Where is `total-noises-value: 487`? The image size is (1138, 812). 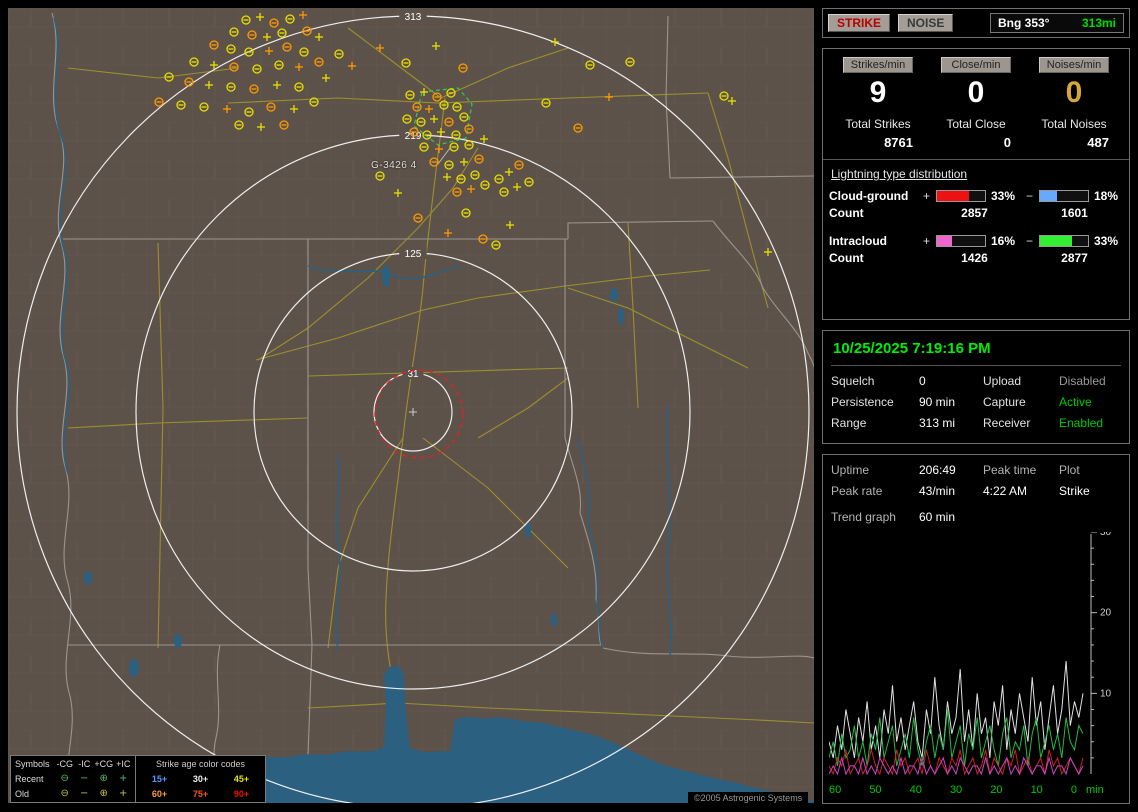 total-noises-value: 487 is located at coordinates (1098, 142).